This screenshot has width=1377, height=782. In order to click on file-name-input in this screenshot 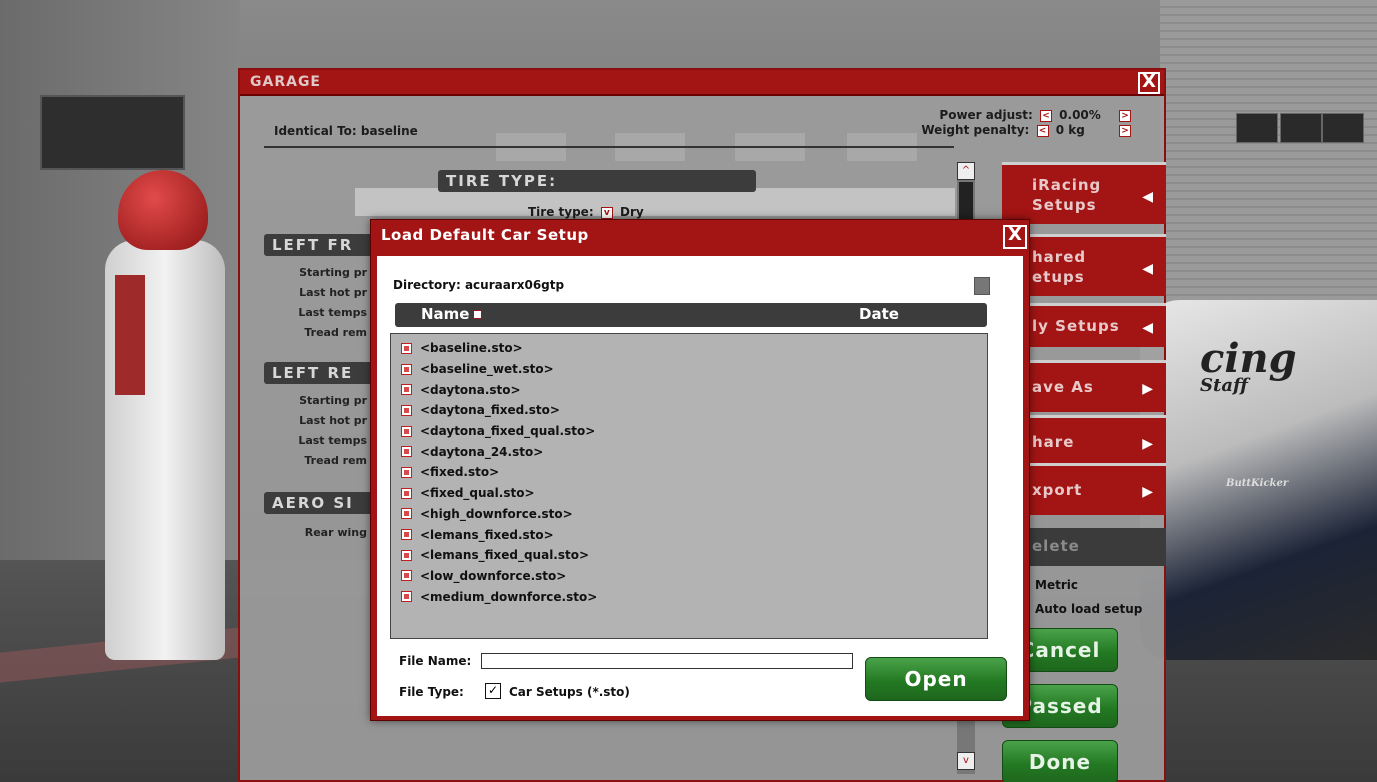, I will do `click(667, 661)`.